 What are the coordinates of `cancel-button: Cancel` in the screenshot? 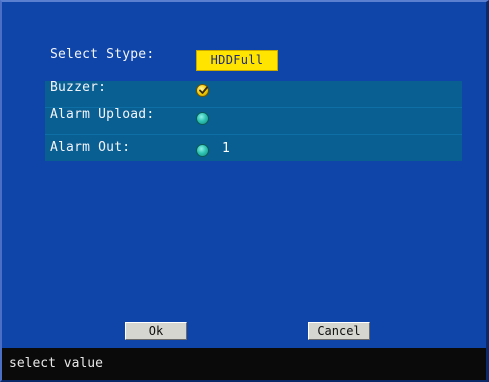 It's located at (339, 331).